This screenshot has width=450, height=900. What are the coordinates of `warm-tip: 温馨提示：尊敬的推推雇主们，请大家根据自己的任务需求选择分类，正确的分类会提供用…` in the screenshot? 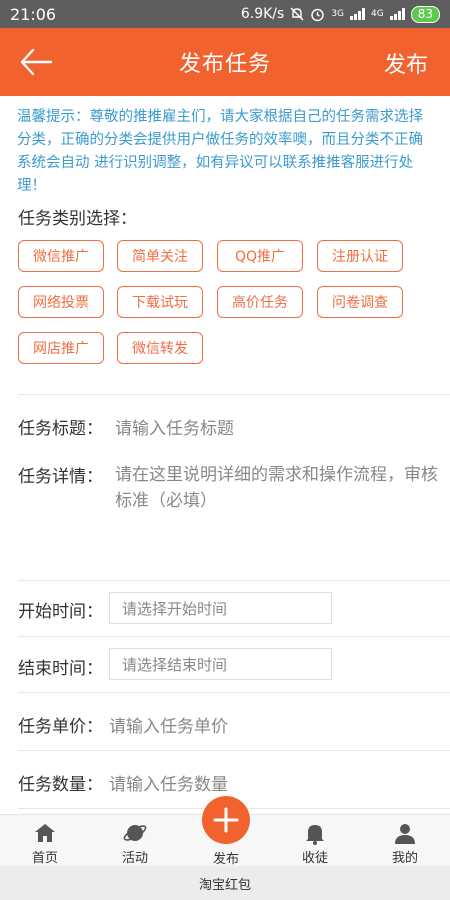 It's located at (220, 151).